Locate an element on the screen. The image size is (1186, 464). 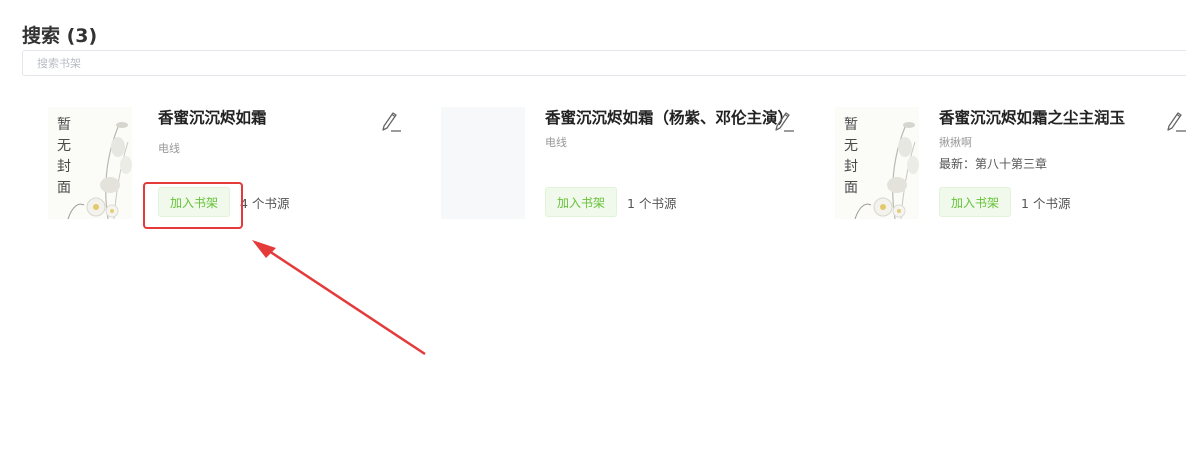
page-title: 搜索 (3) is located at coordinates (60, 36).